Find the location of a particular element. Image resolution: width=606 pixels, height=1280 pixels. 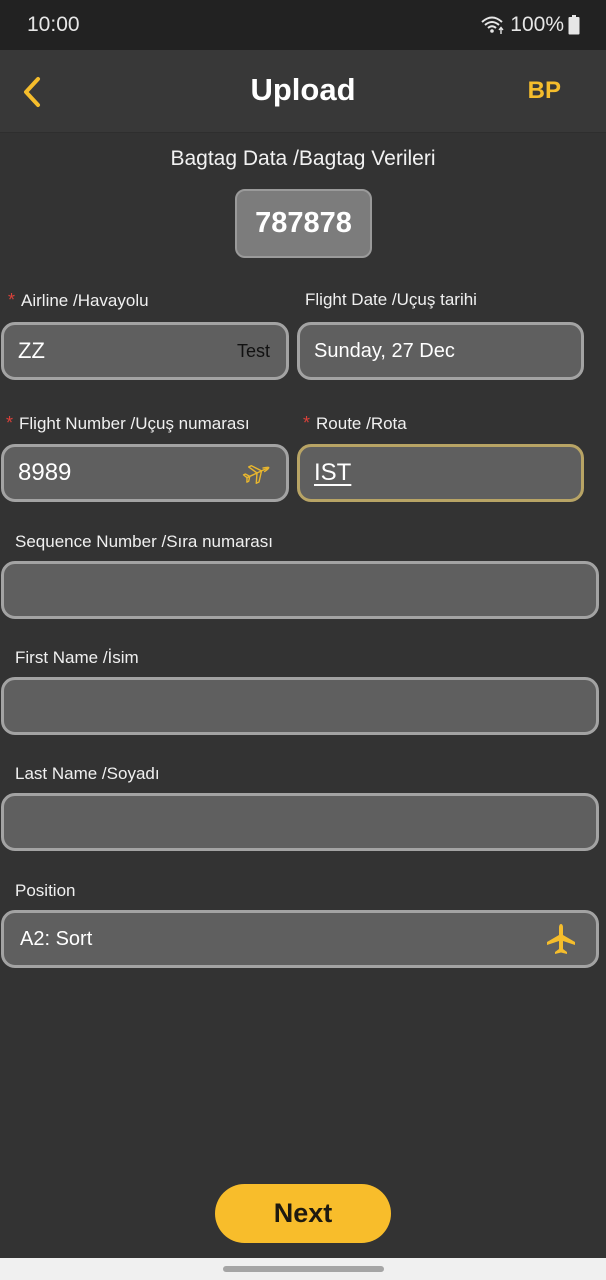

route-label: * Route /Rota is located at coordinates (355, 423).